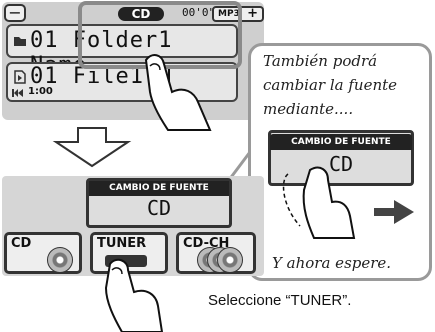 The width and height of the screenshot is (435, 332). I want to click on plus-label: +, so click(252, 13).